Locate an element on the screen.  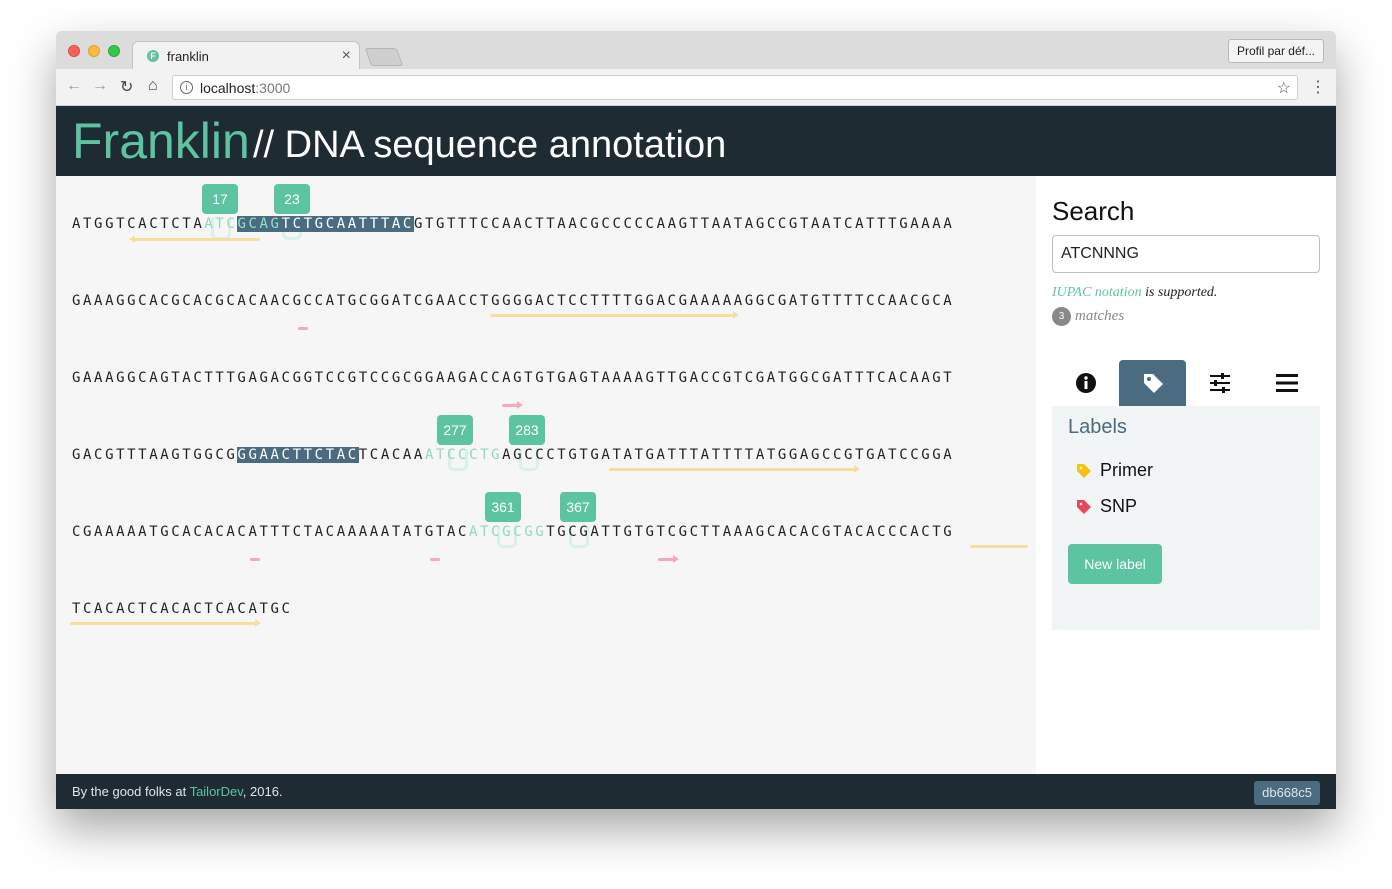
labels-heading: Labels is located at coordinates (1097, 427).